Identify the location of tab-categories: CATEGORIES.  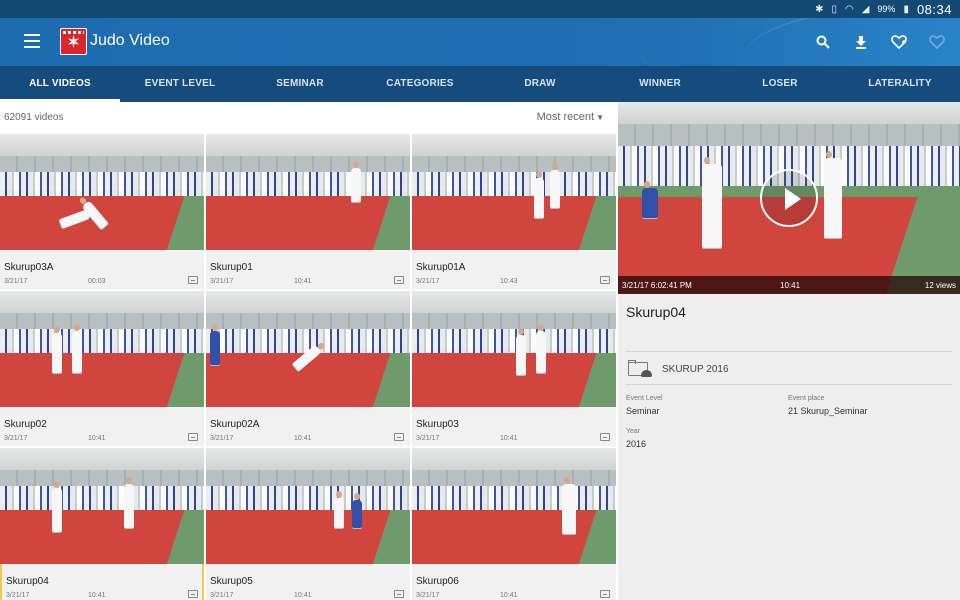
(420, 84).